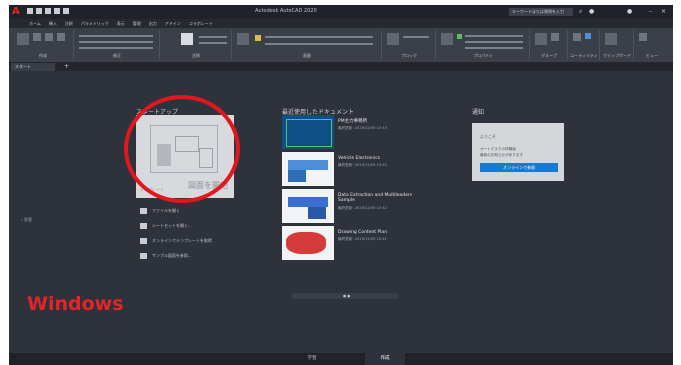 The height and width of the screenshot is (365, 681). I want to click on ribbon-panel-groups: グループ, so click(549, 45).